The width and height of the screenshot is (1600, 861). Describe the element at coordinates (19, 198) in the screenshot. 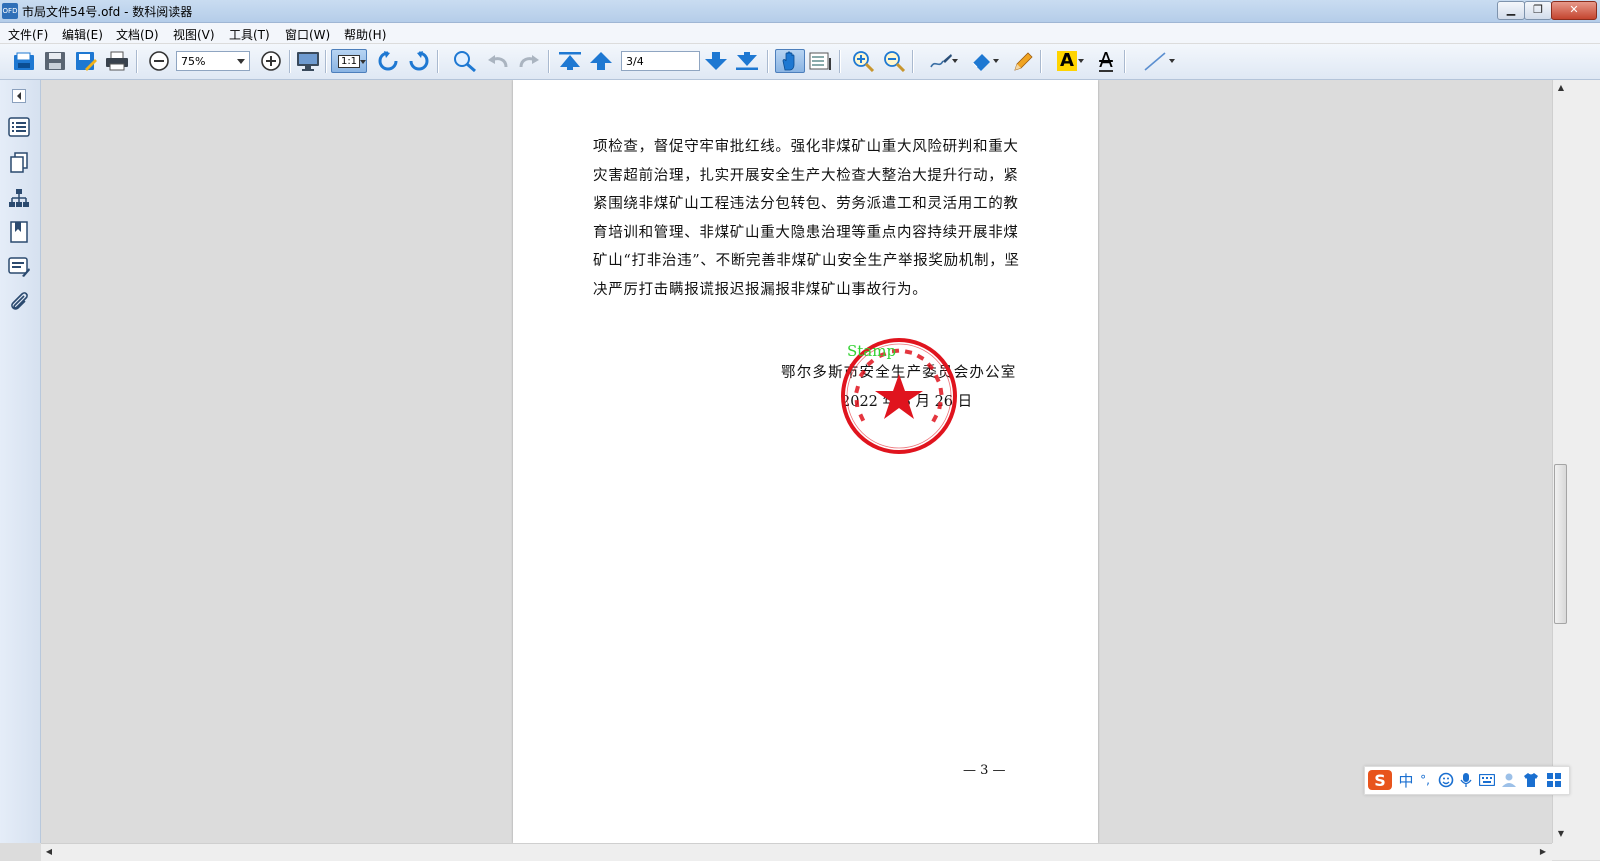

I see `structure-tree-icon` at that location.